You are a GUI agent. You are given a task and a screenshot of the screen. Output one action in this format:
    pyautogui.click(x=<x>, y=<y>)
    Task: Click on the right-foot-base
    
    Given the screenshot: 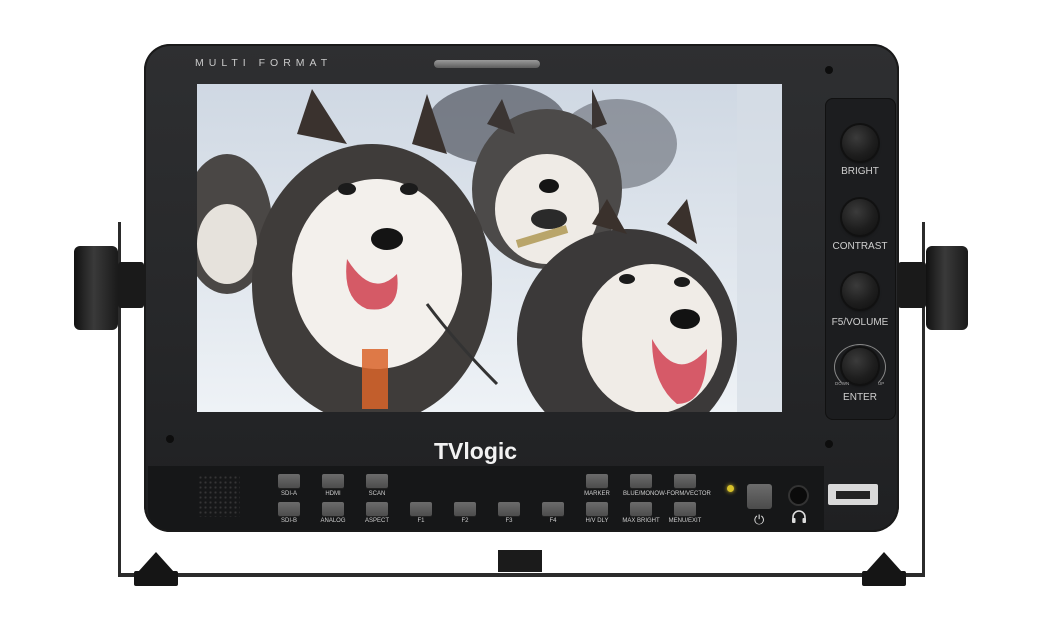 What is the action you would take?
    pyautogui.click(x=884, y=578)
    